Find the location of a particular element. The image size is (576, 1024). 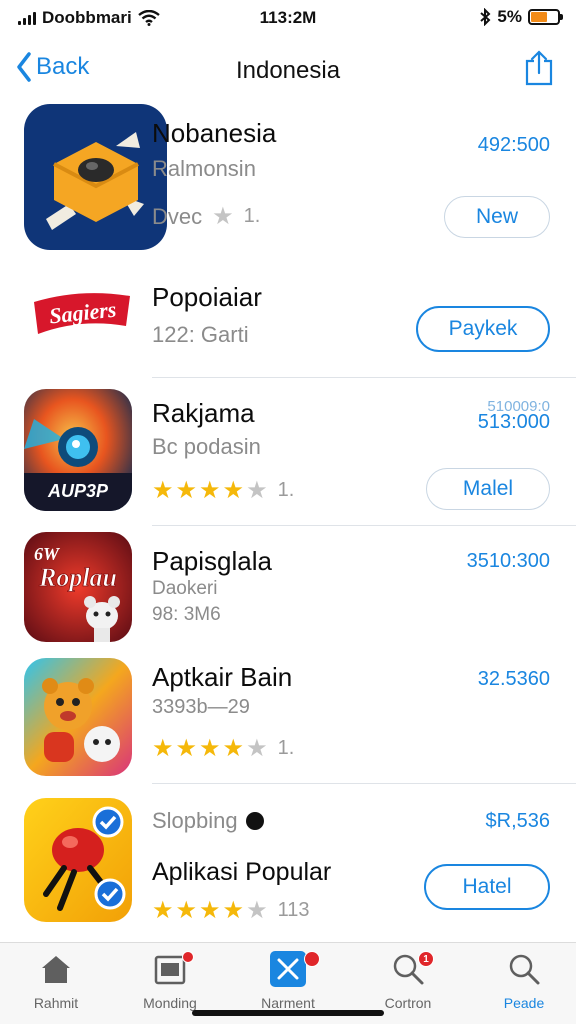

app-icon: AUP3P is located at coordinates (78, 450).